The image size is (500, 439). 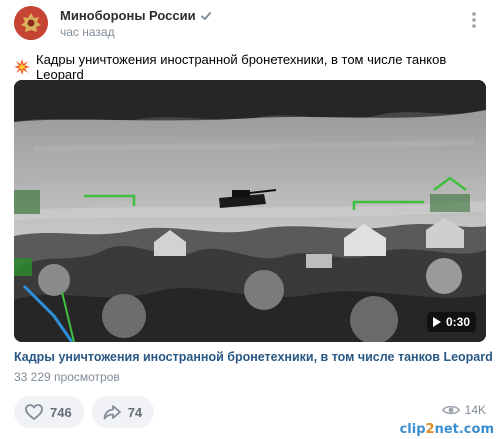 I want to click on post-time: час назад, so click(x=87, y=32).